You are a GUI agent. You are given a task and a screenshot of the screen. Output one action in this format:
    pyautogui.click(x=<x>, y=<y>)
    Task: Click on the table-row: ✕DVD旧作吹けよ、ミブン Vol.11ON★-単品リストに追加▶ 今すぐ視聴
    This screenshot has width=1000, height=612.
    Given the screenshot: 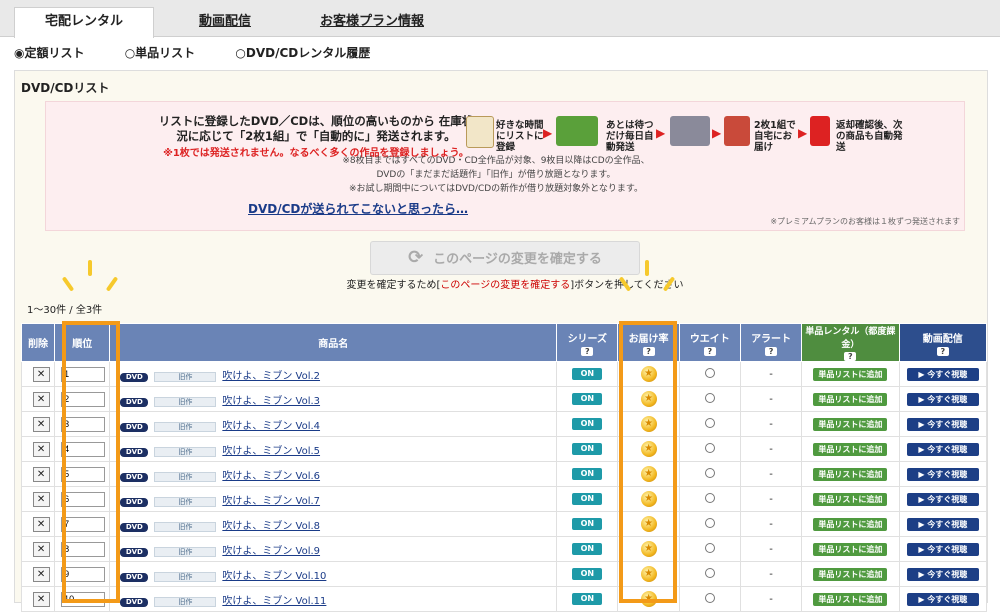 What is the action you would take?
    pyautogui.click(x=504, y=599)
    